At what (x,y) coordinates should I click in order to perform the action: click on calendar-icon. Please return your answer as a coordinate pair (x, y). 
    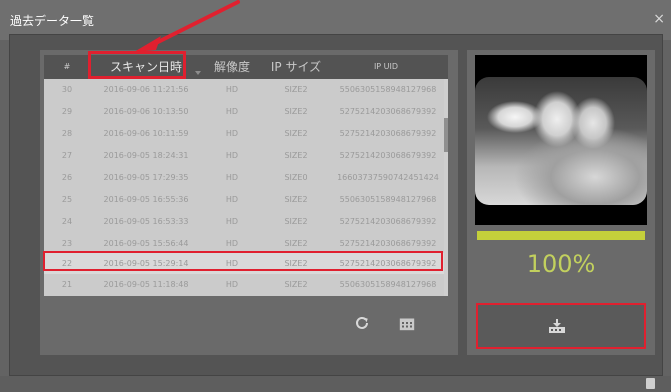
    Looking at the image, I should click on (407, 324).